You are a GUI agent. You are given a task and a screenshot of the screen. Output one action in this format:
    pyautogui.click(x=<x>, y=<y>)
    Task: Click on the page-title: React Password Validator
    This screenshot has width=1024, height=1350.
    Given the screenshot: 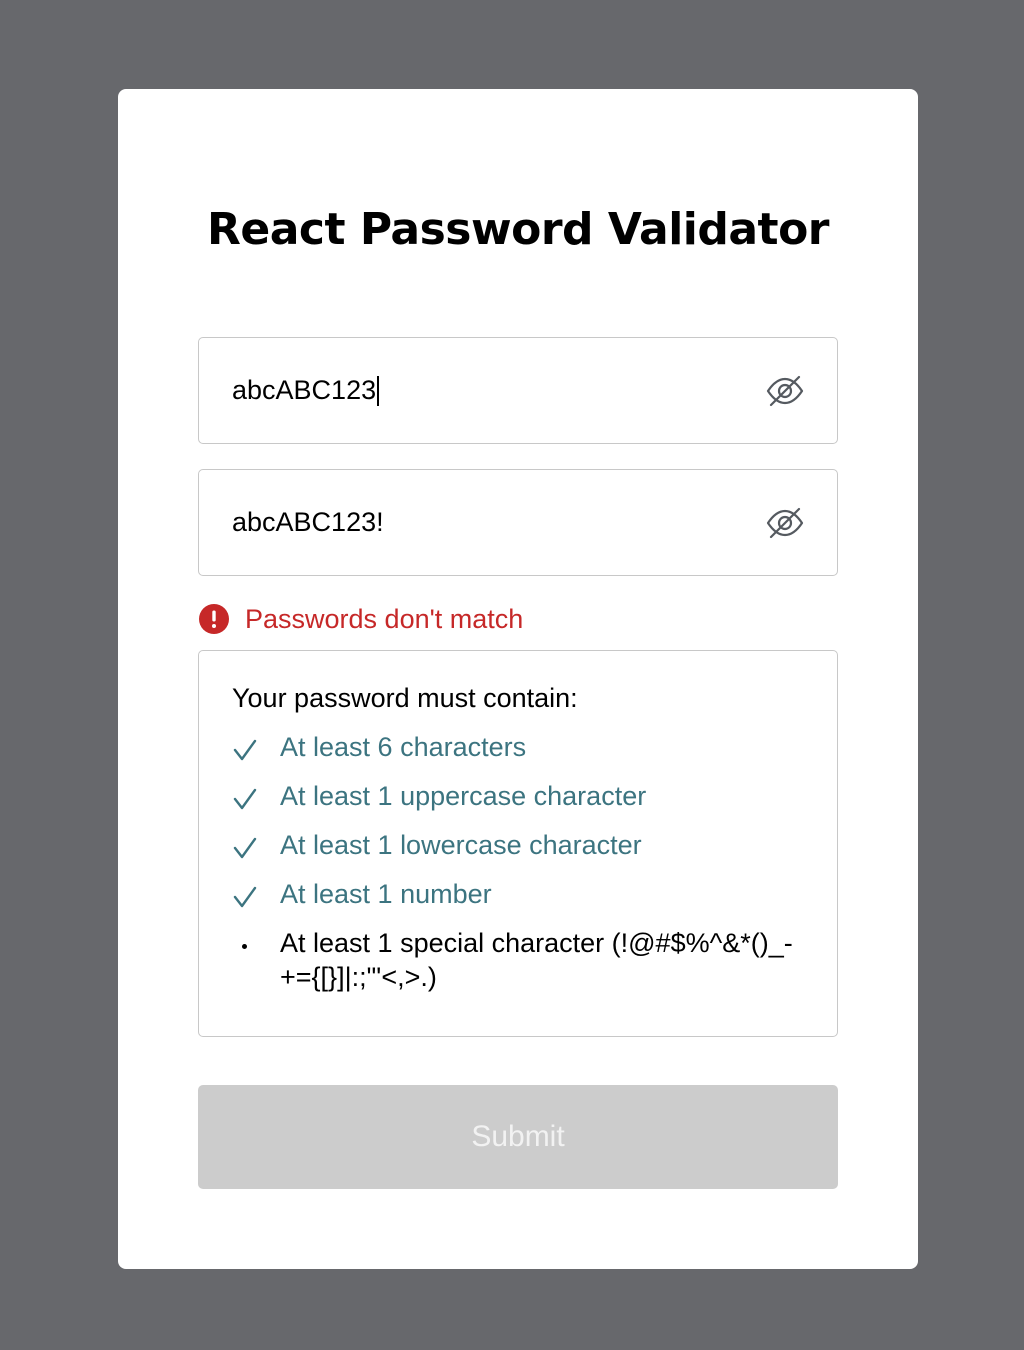 What is the action you would take?
    pyautogui.click(x=518, y=229)
    